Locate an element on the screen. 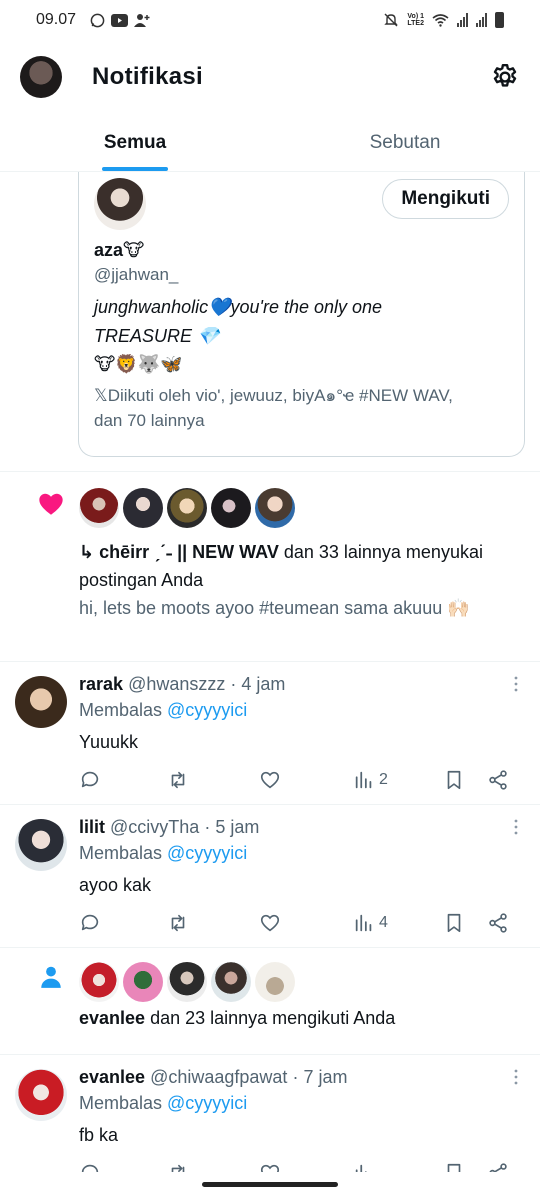  views-button is located at coordinates (398, 1167).